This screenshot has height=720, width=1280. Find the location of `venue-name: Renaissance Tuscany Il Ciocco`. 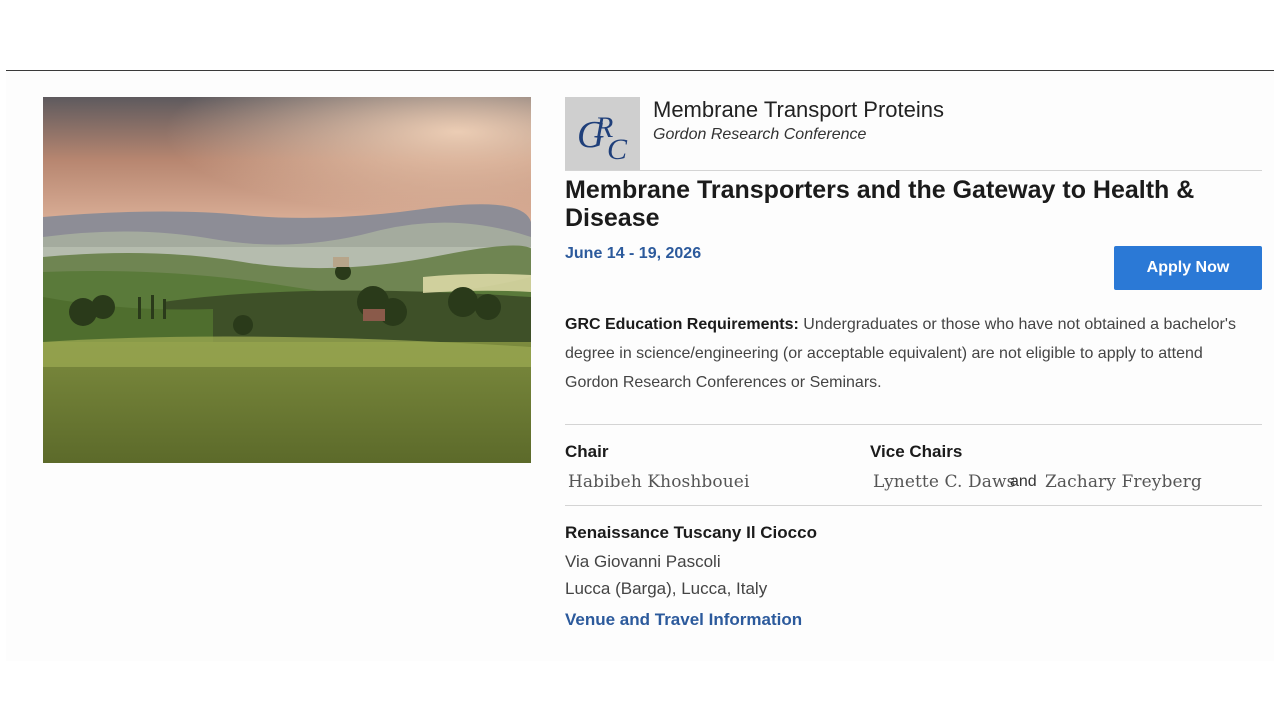

venue-name: Renaissance Tuscany Il Ciocco is located at coordinates (691, 532).